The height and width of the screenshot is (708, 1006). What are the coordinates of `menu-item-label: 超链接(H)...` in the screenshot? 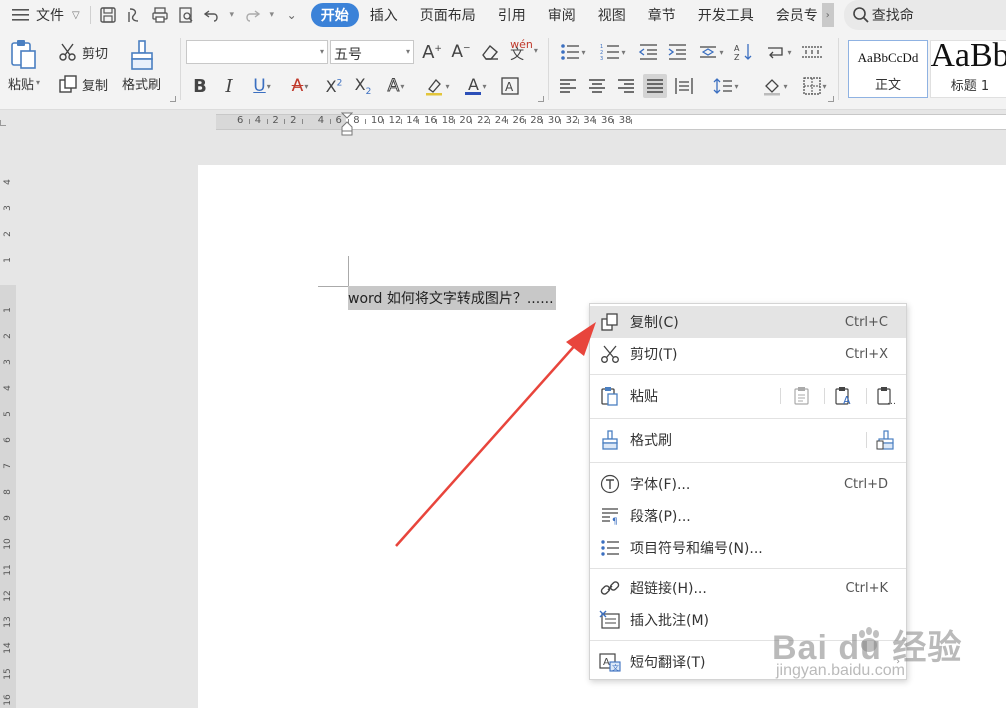 It's located at (668, 589).